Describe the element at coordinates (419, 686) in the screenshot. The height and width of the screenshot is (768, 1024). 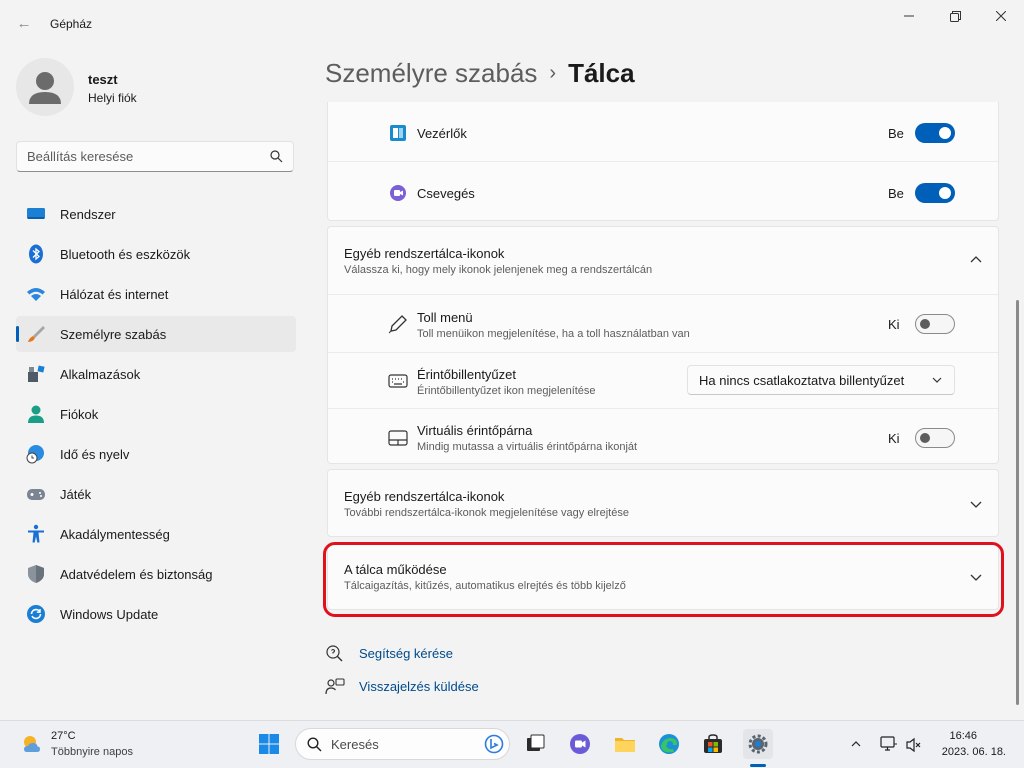
I see `link-label: Visszajelzés küldése` at that location.